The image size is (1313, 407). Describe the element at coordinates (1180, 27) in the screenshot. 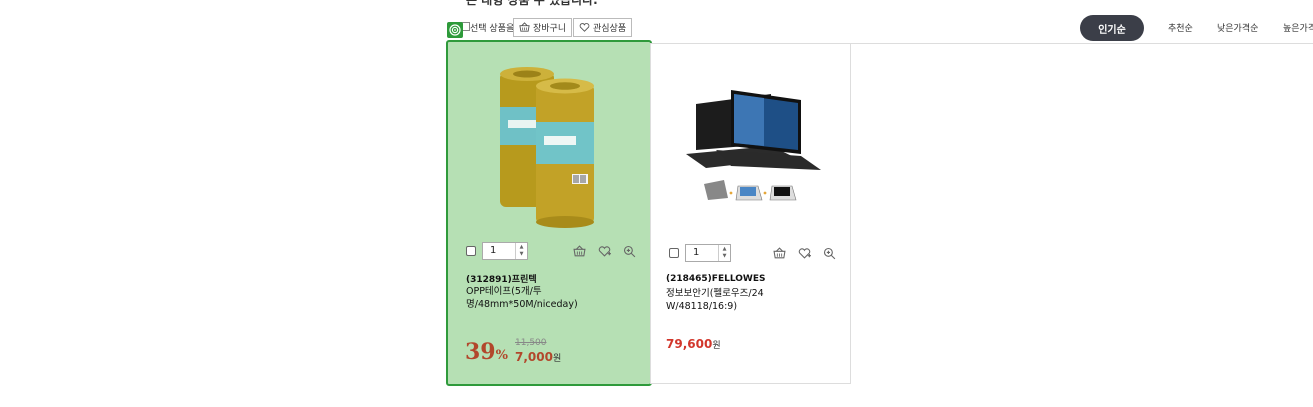

I see `sort-recommended: 추천순` at that location.